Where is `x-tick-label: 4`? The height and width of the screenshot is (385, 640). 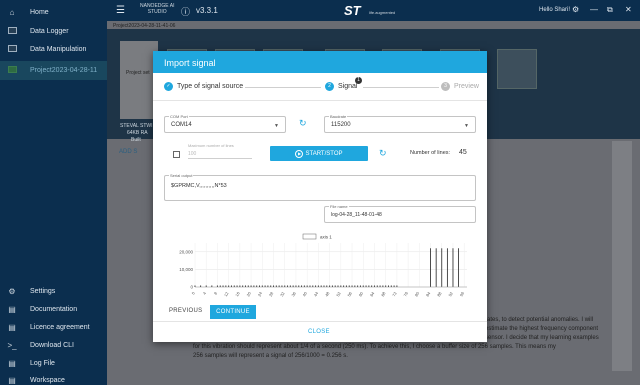
x-tick-label: 4 is located at coordinates (205, 292).